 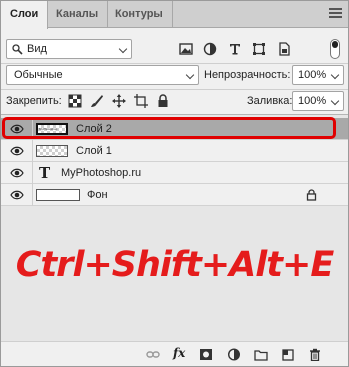 I want to click on lock-all-icon, so click(x=163, y=101).